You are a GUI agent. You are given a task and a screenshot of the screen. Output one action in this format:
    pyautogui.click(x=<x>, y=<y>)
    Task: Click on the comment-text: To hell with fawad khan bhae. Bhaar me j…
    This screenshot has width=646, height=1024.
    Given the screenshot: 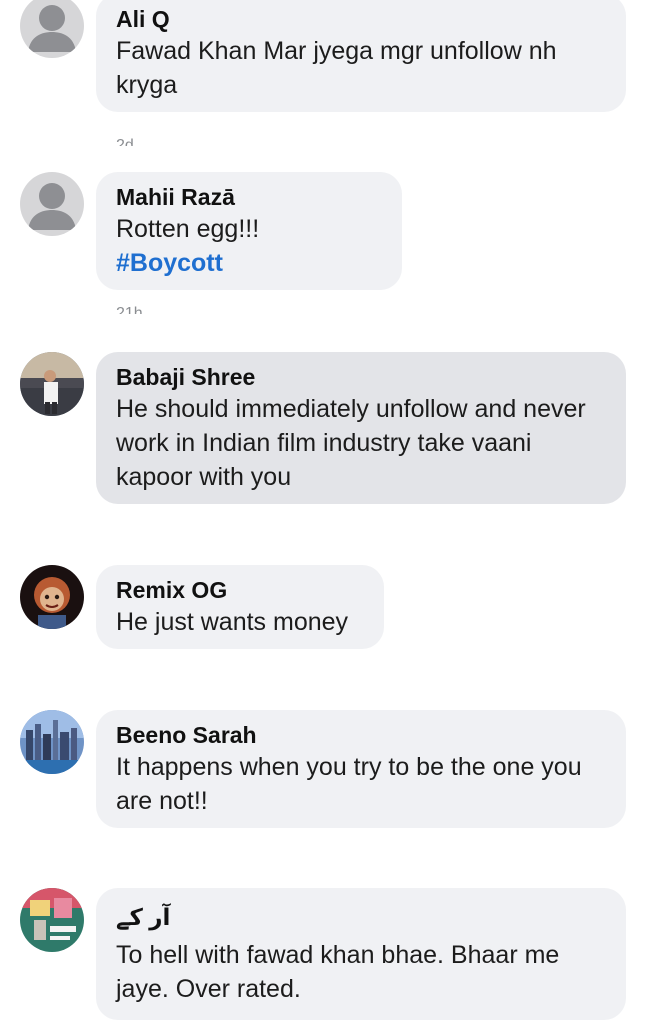 What is the action you would take?
    pyautogui.click(x=338, y=972)
    